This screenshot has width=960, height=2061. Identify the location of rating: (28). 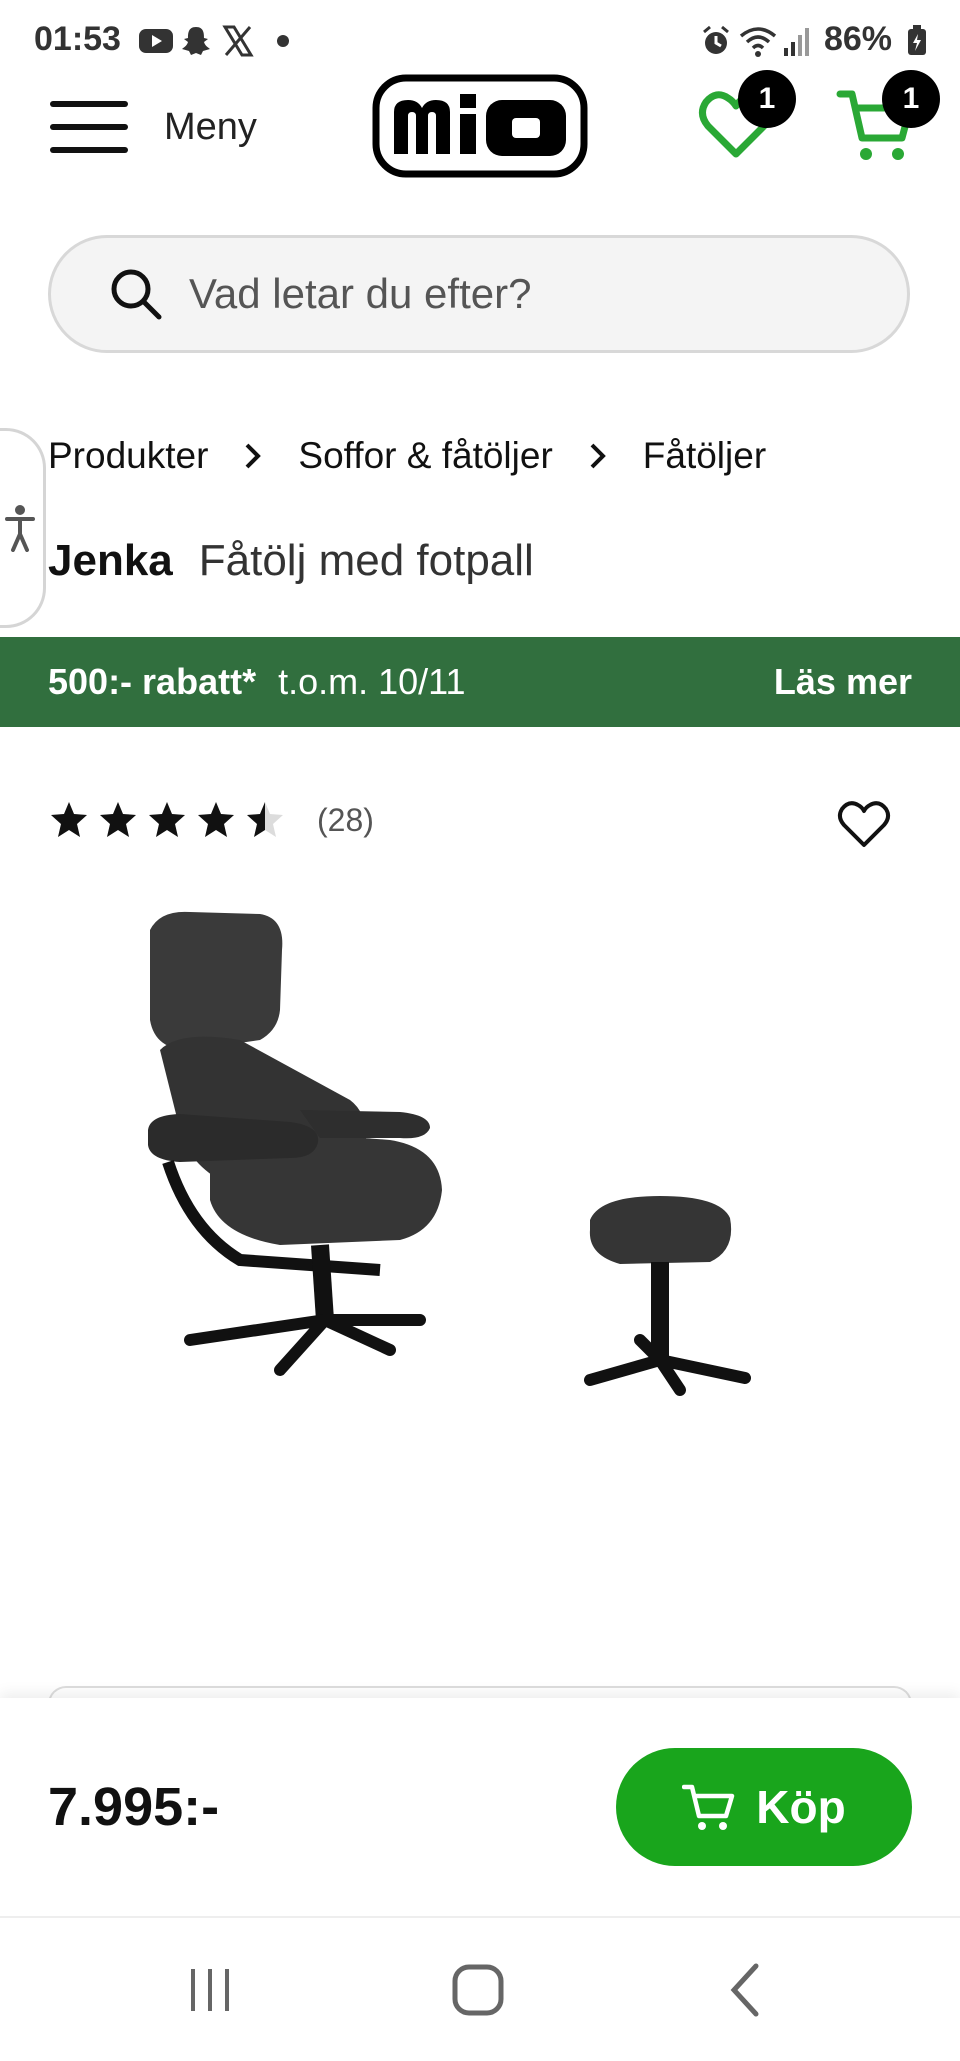
(211, 820).